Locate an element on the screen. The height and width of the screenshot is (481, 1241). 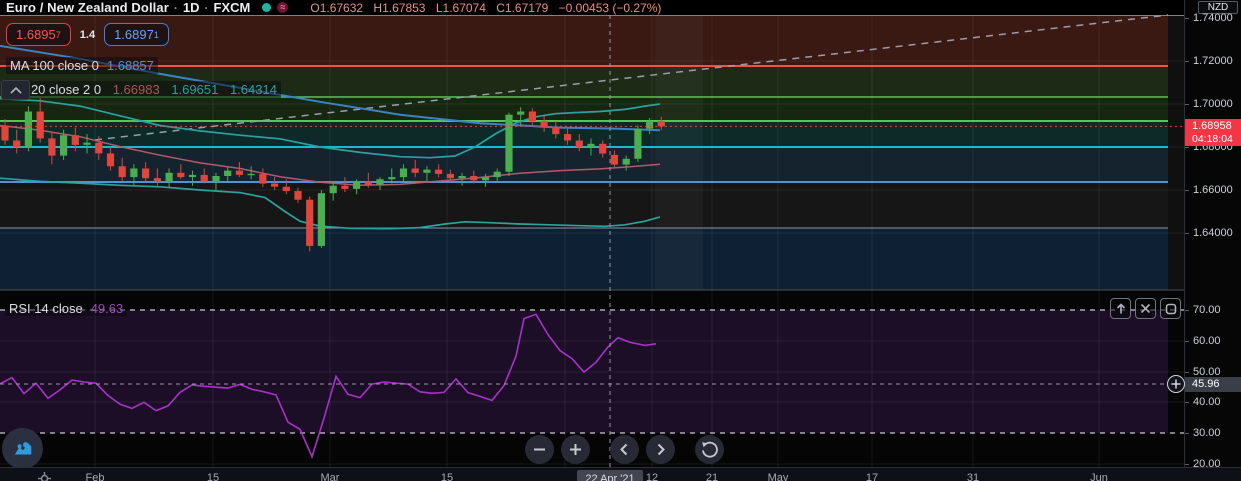
ohlc-high-label: H is located at coordinates (378, 7).